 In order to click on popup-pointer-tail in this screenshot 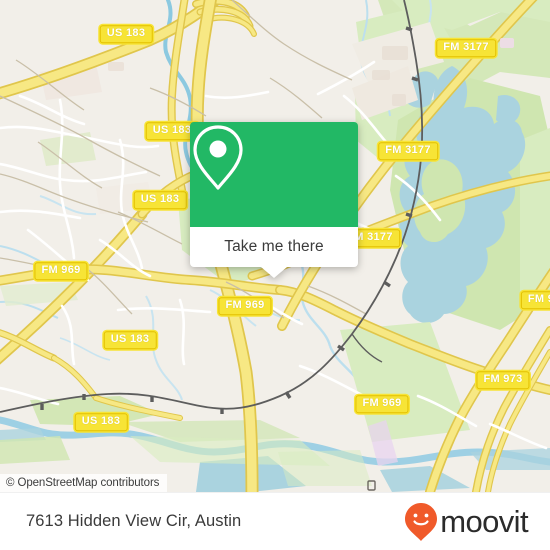, I will do `click(274, 272)`.